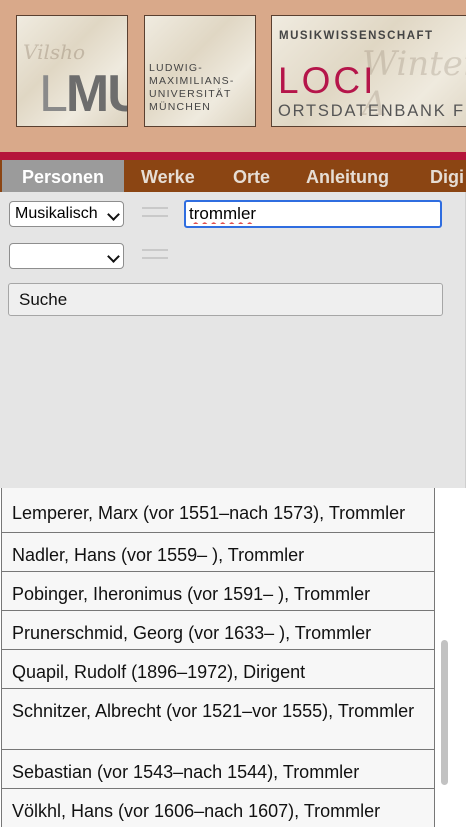 Image resolution: width=466 pixels, height=827 pixels. I want to click on university-name-tile: LUDWIG- MAXIMILIANS- UNIVERSITÄT MÜNCHEN, so click(200, 71).